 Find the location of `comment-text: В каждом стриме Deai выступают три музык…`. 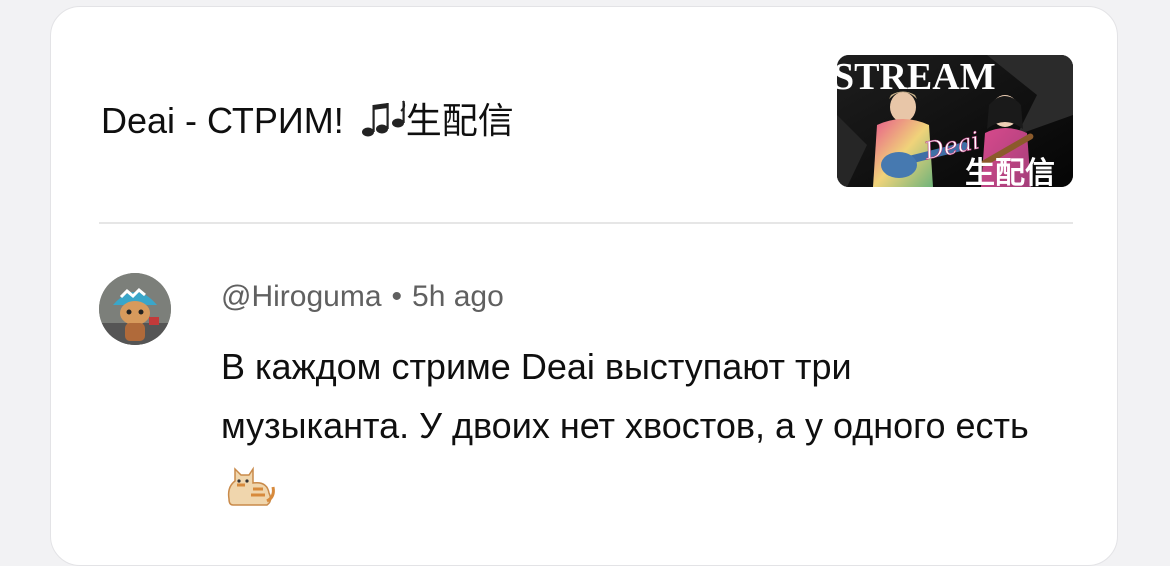

comment-text: В каждом стриме Deai выступают три музык… is located at coordinates (625, 396).